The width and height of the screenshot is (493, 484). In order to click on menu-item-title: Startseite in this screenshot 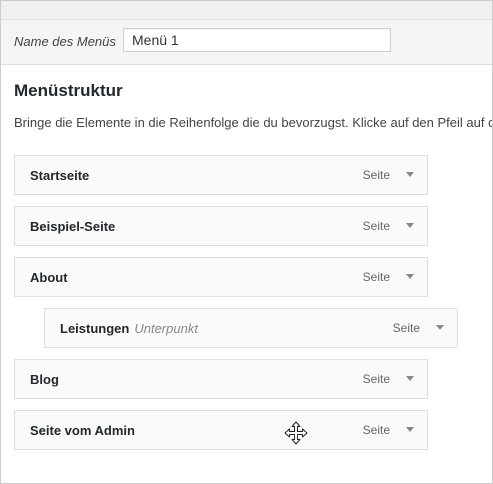, I will do `click(60, 175)`.